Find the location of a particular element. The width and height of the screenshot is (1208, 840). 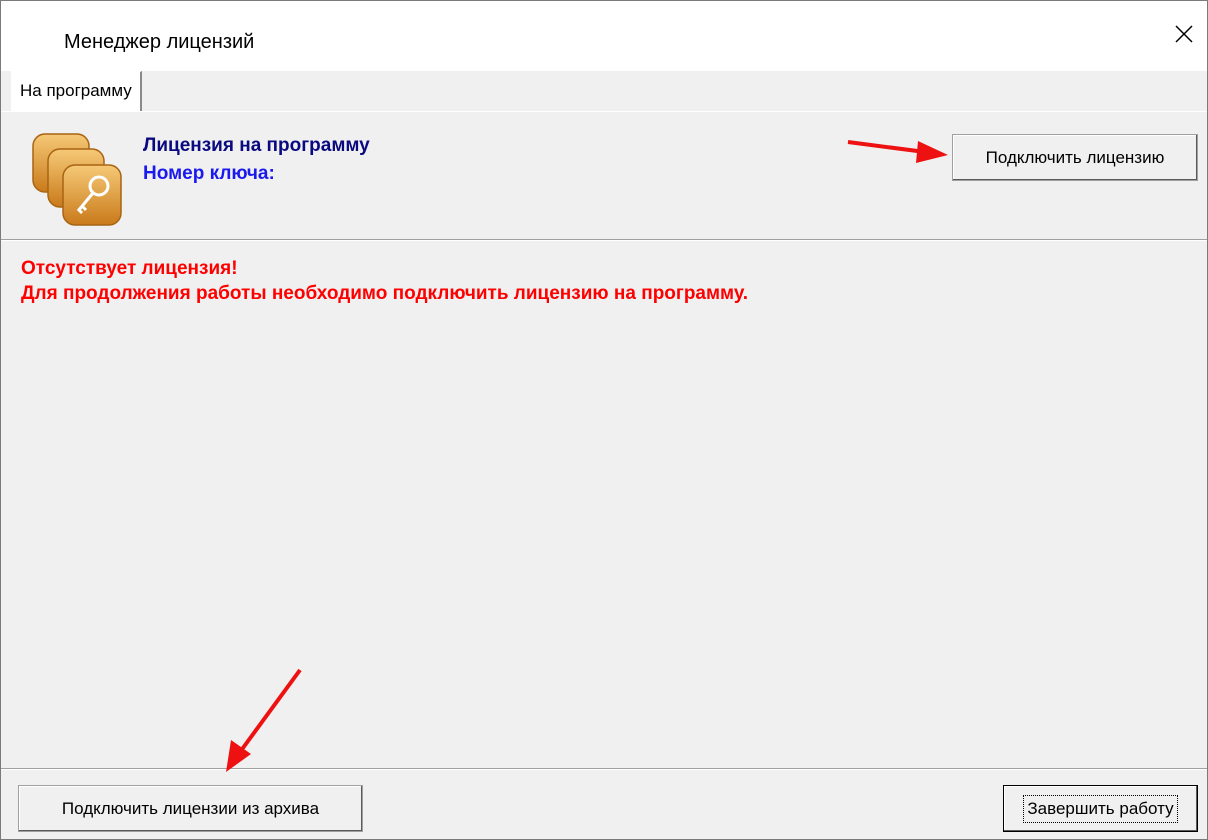

footer-divider-highlight is located at coordinates (604, 769).